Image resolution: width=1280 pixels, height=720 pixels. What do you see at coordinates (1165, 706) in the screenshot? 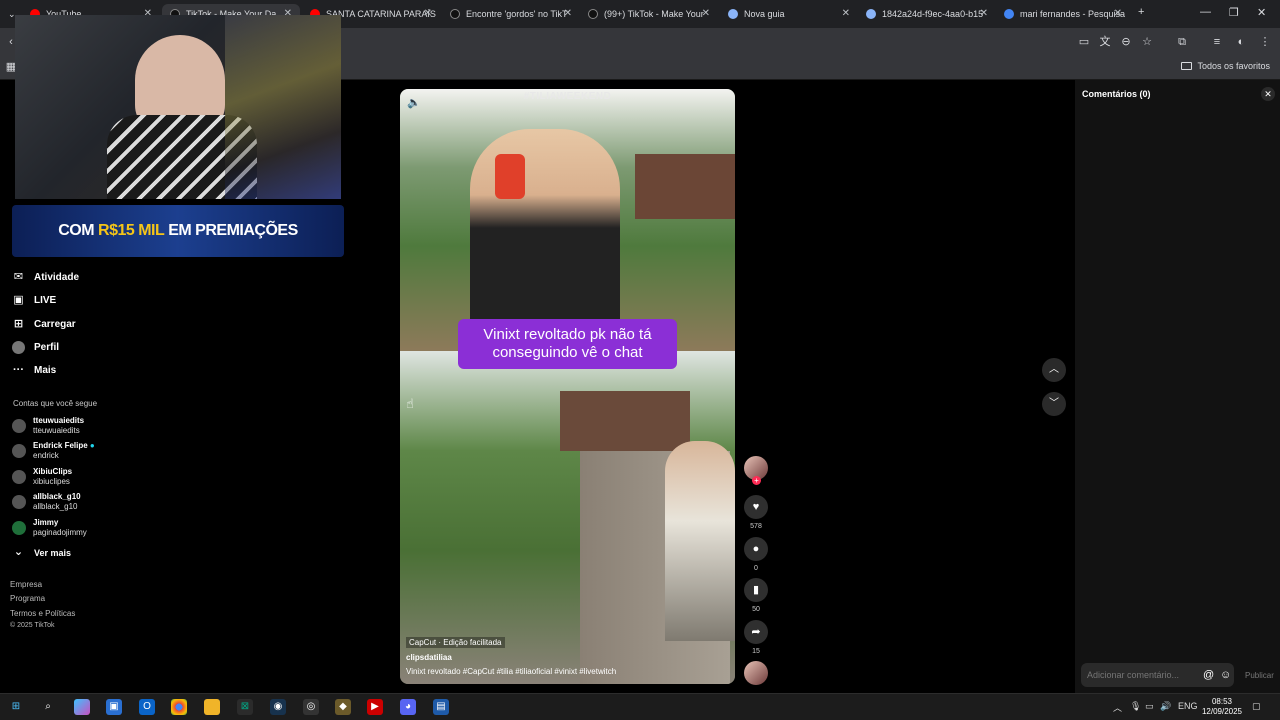
I see `volume-tray-icon: 🔊` at bounding box center [1165, 706].